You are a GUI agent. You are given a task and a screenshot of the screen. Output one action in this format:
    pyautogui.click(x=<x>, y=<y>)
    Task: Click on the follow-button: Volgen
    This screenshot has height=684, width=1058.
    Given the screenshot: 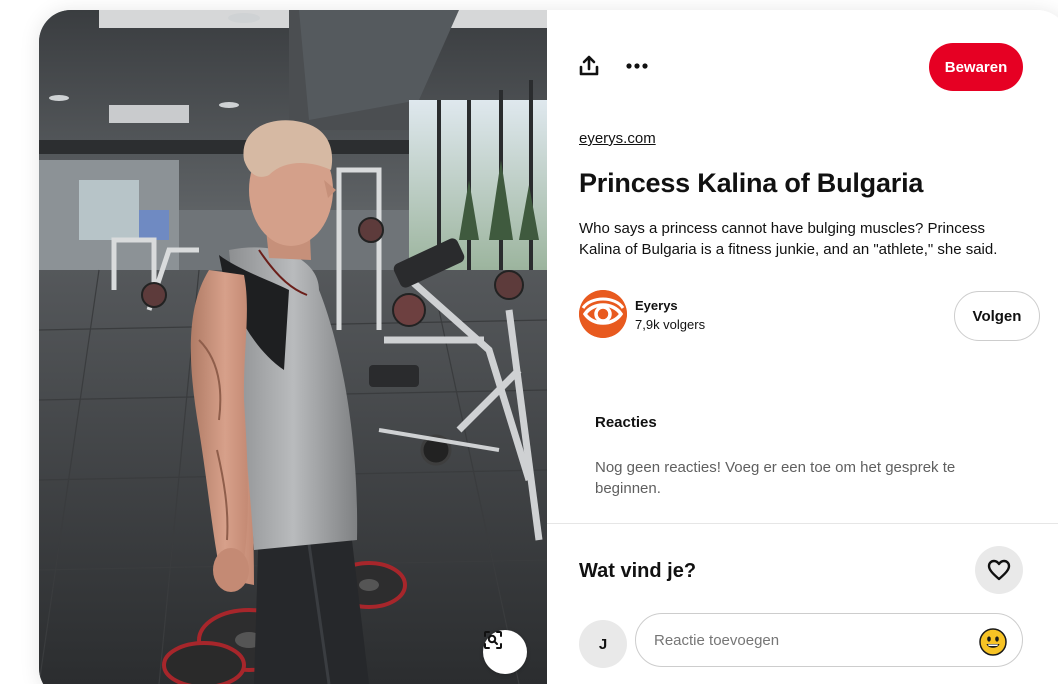 What is the action you would take?
    pyautogui.click(x=997, y=316)
    